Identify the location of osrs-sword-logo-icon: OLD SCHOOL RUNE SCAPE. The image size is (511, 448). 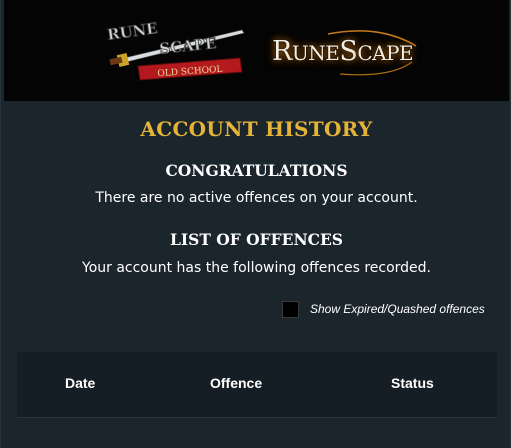
(176, 49).